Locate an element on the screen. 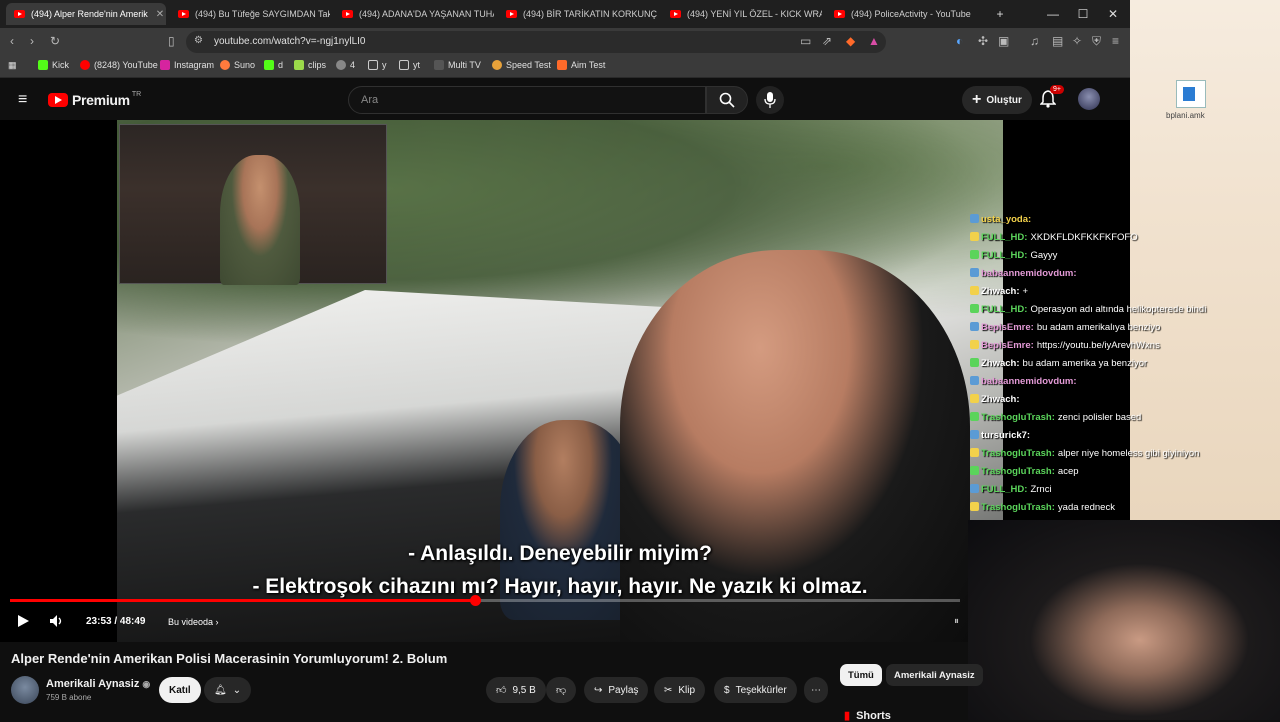 The image size is (1280, 722). tab: (494) PoliceActivity - YouTube is located at coordinates (906, 14).